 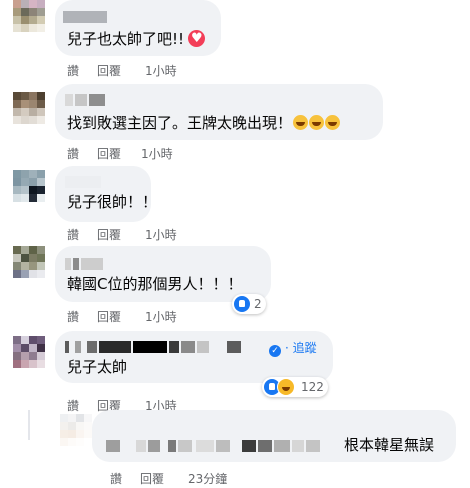 I want to click on comment-bubble: 兒子很帥！！, so click(x=106, y=194).